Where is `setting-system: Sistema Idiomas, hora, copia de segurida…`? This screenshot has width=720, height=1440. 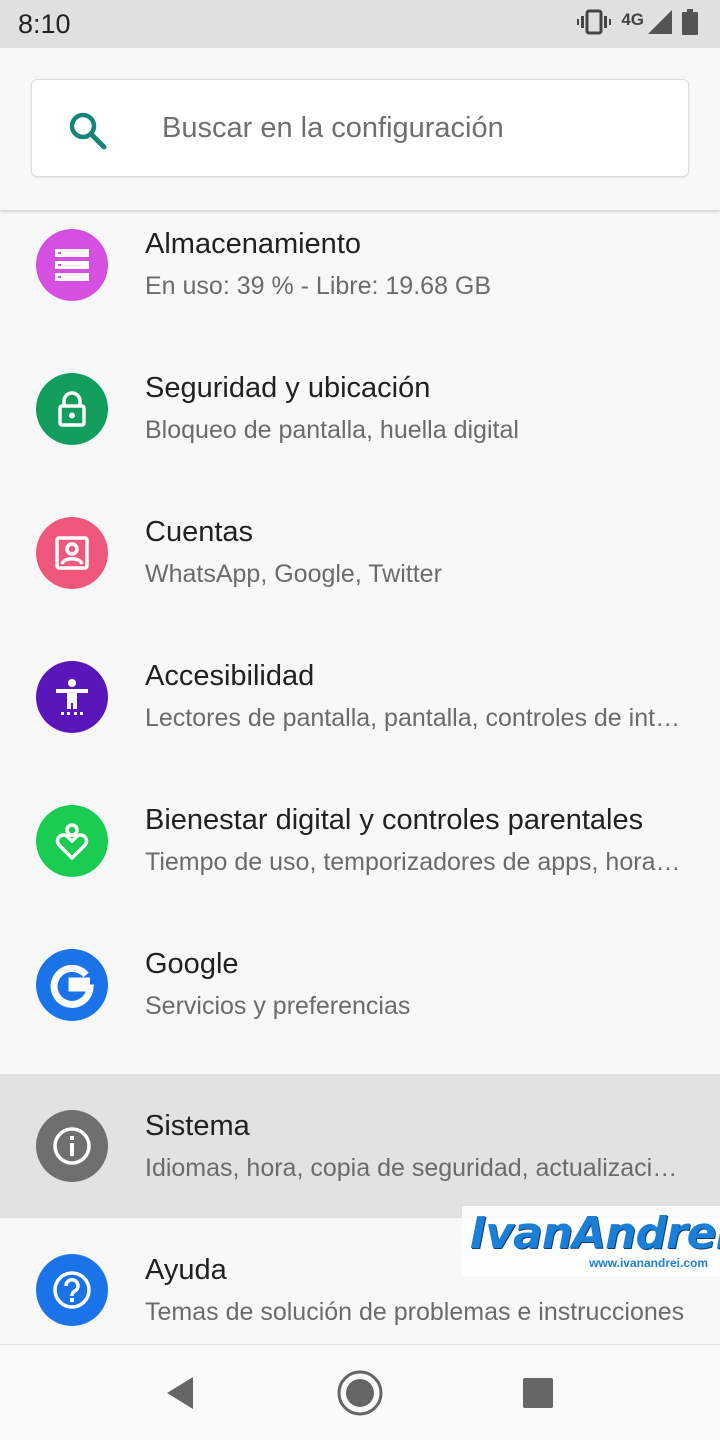
setting-system: Sistema Idiomas, hora, copia de segurida… is located at coordinates (360, 1146).